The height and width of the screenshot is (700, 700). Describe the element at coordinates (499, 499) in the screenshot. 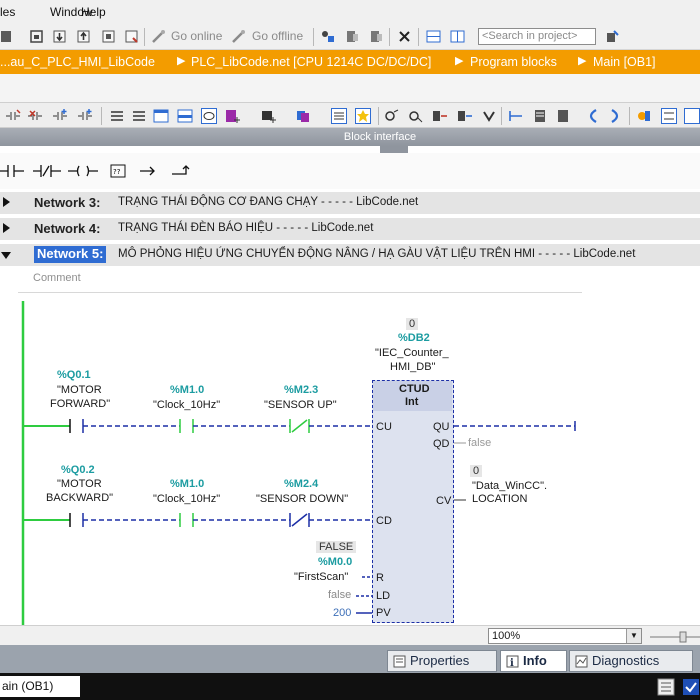

I see `cv-operand: LOCATION` at that location.